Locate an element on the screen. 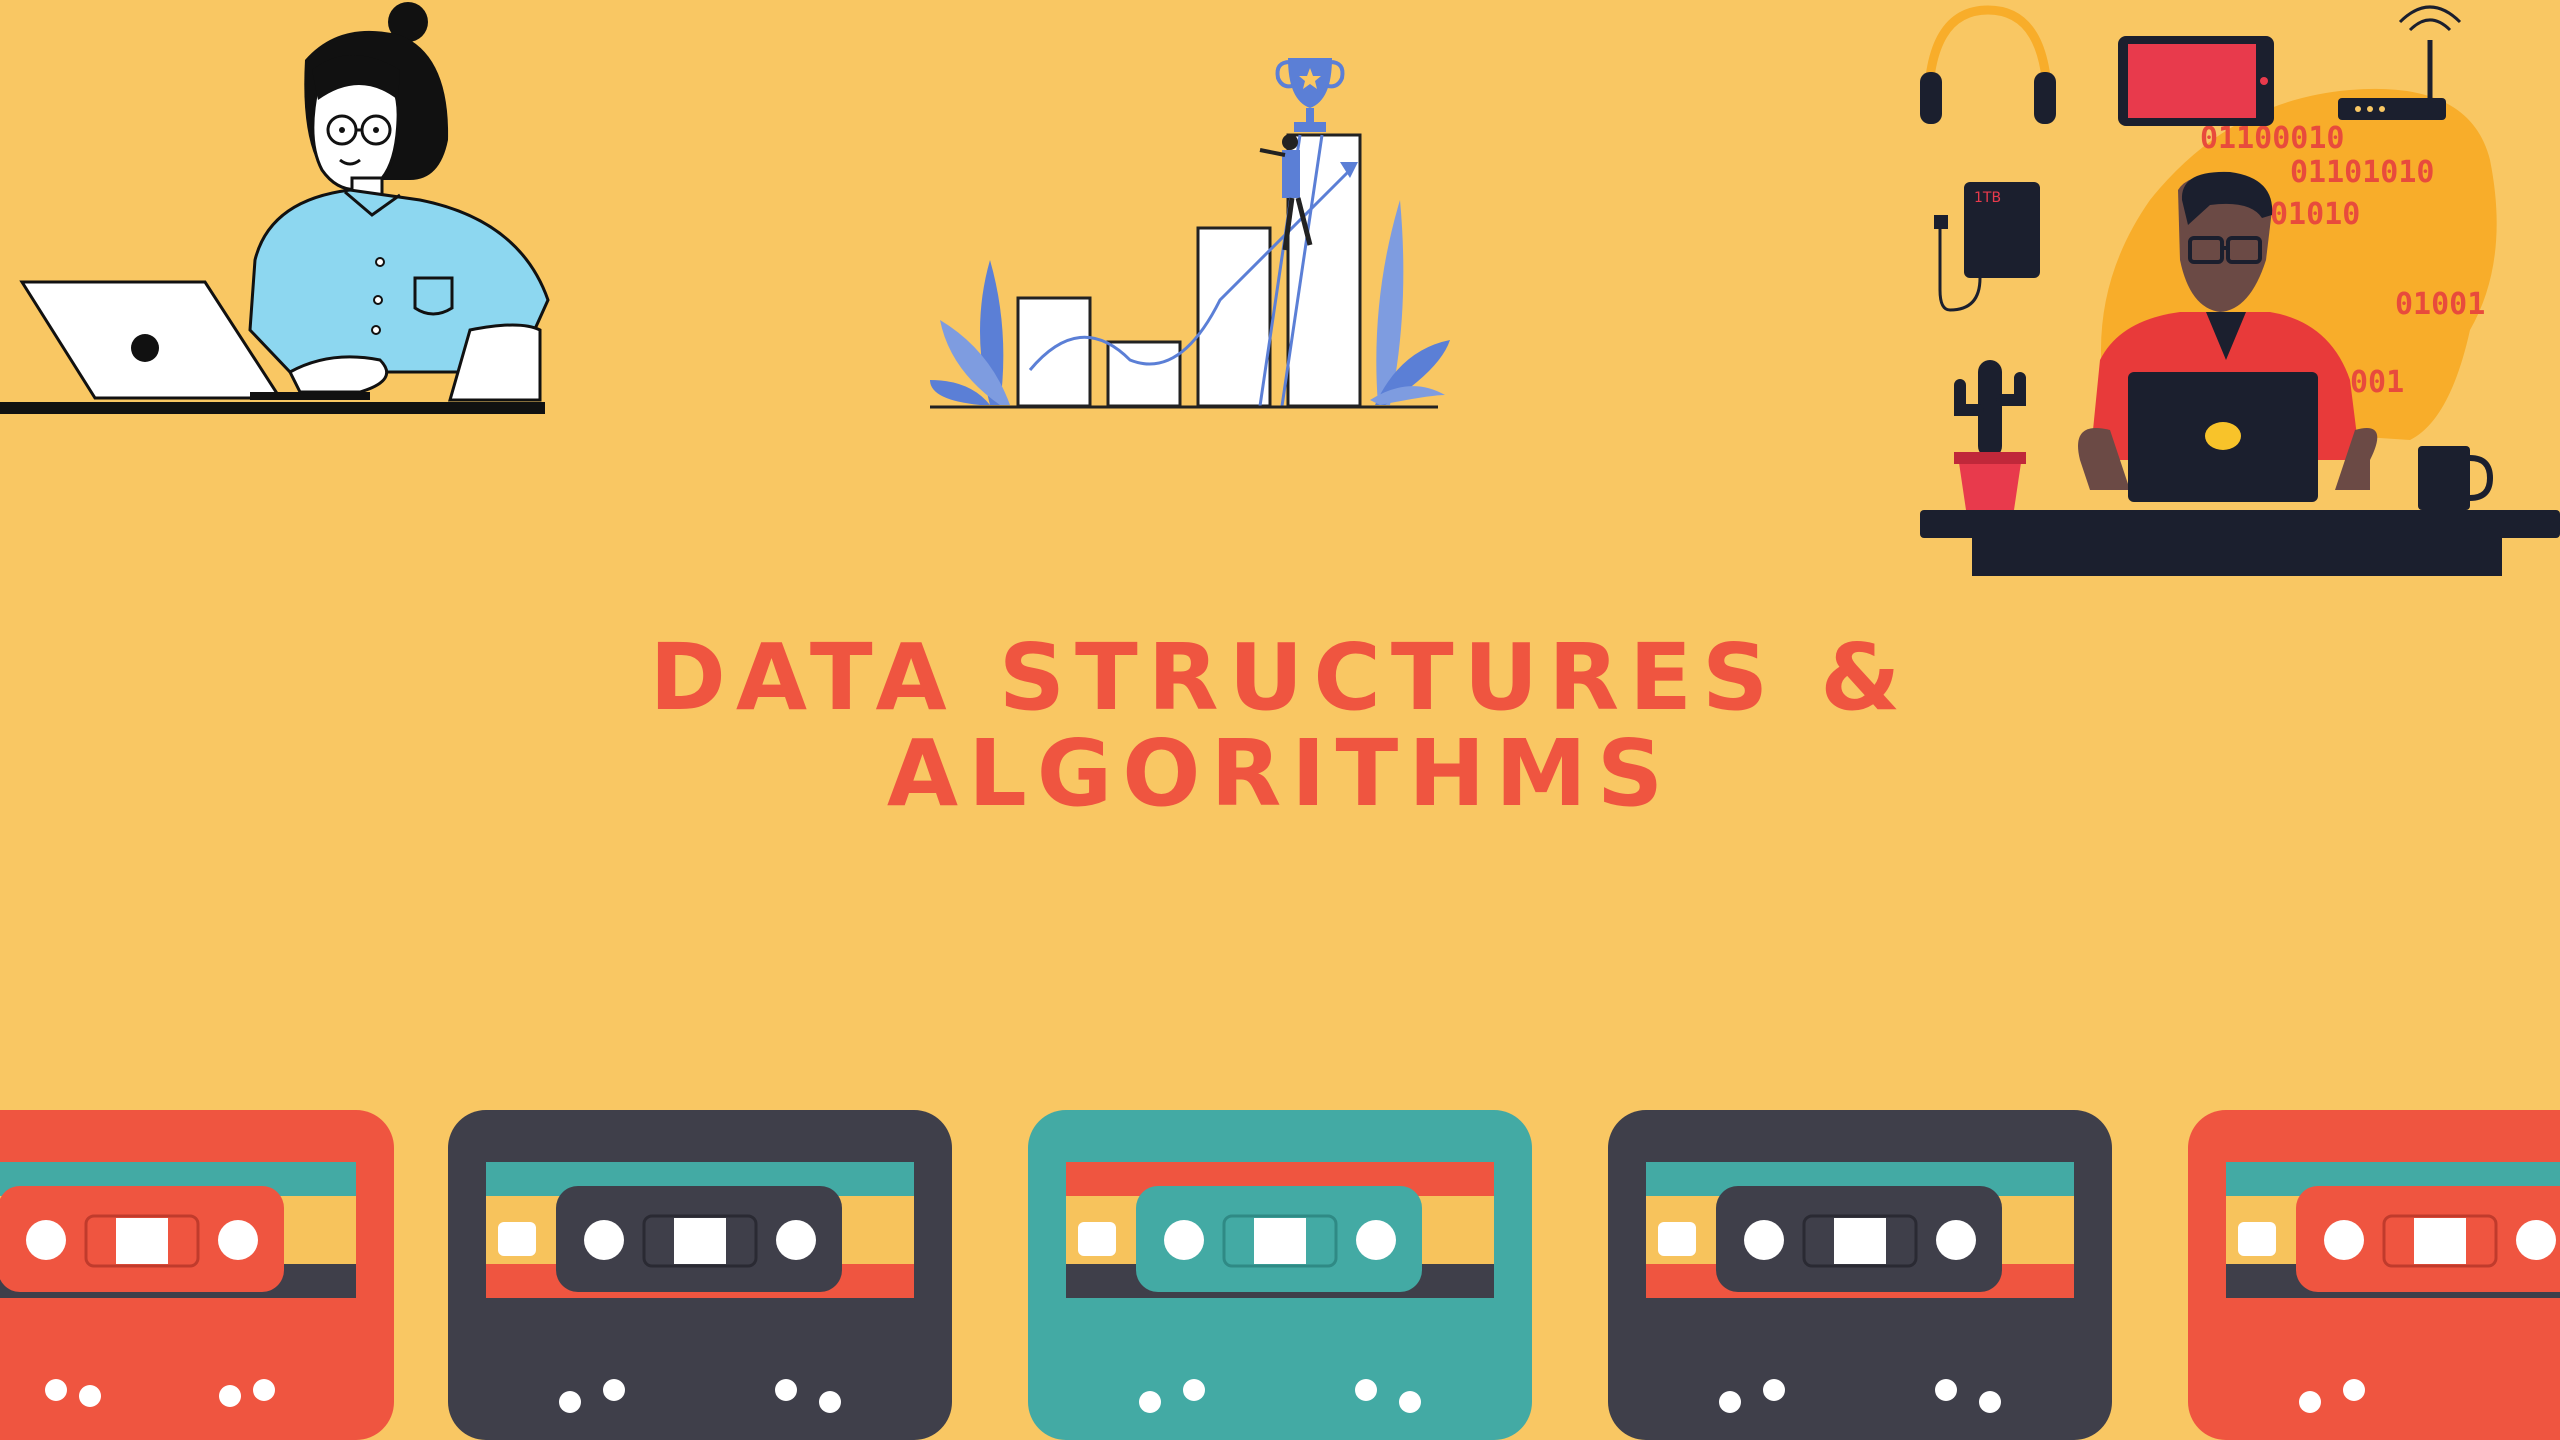 Image resolution: width=2560 pixels, height=1440 pixels. cassette-red-right is located at coordinates (2374, 1275).